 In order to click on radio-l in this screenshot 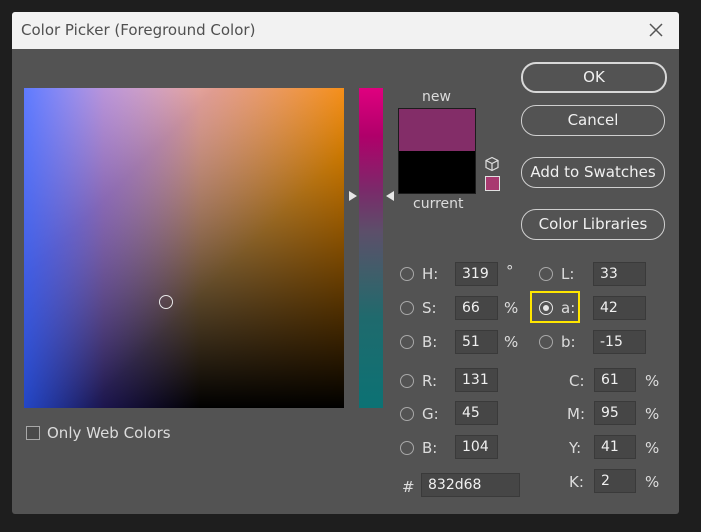, I will do `click(546, 274)`.